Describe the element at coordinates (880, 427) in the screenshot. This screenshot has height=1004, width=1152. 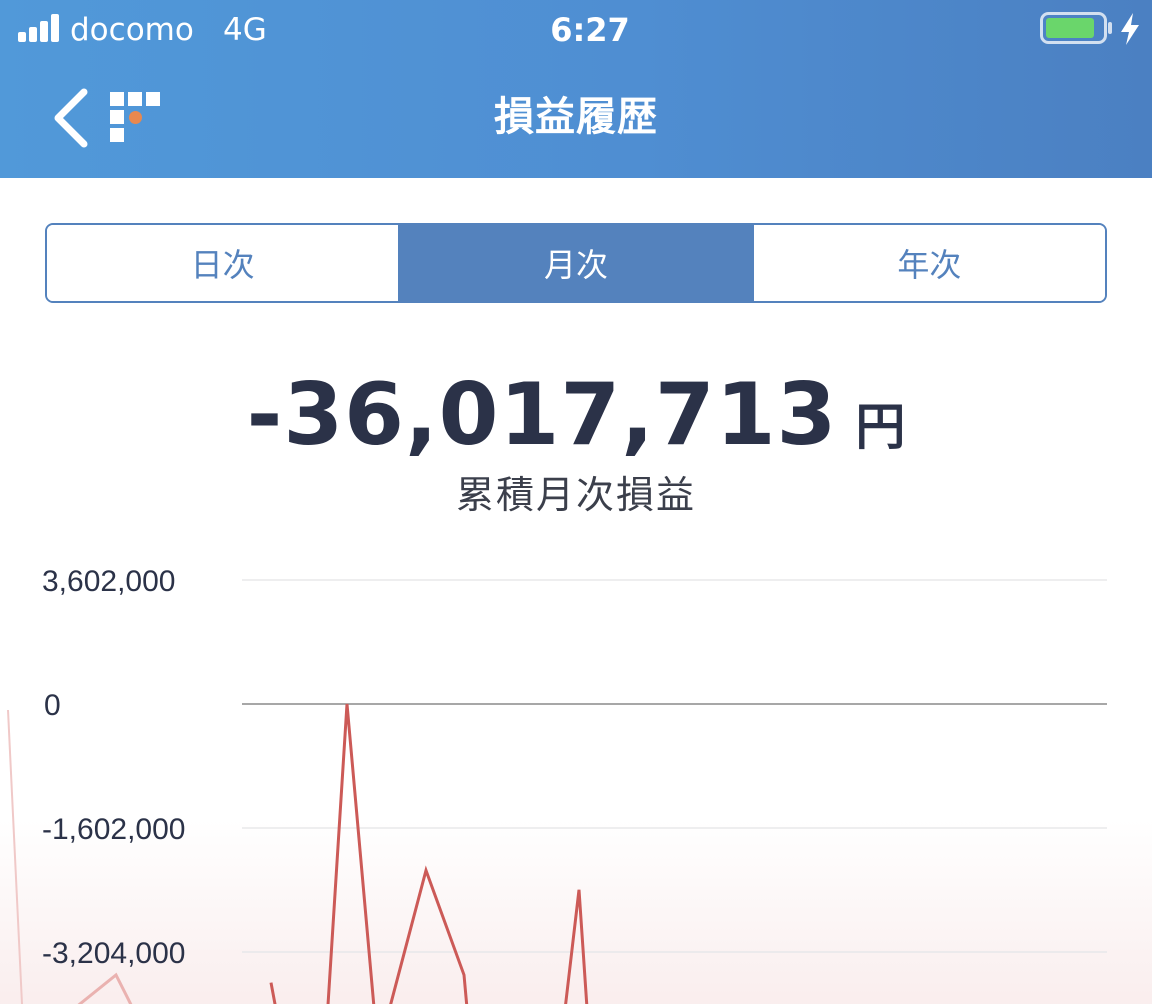
I see `total-unit: 円` at that location.